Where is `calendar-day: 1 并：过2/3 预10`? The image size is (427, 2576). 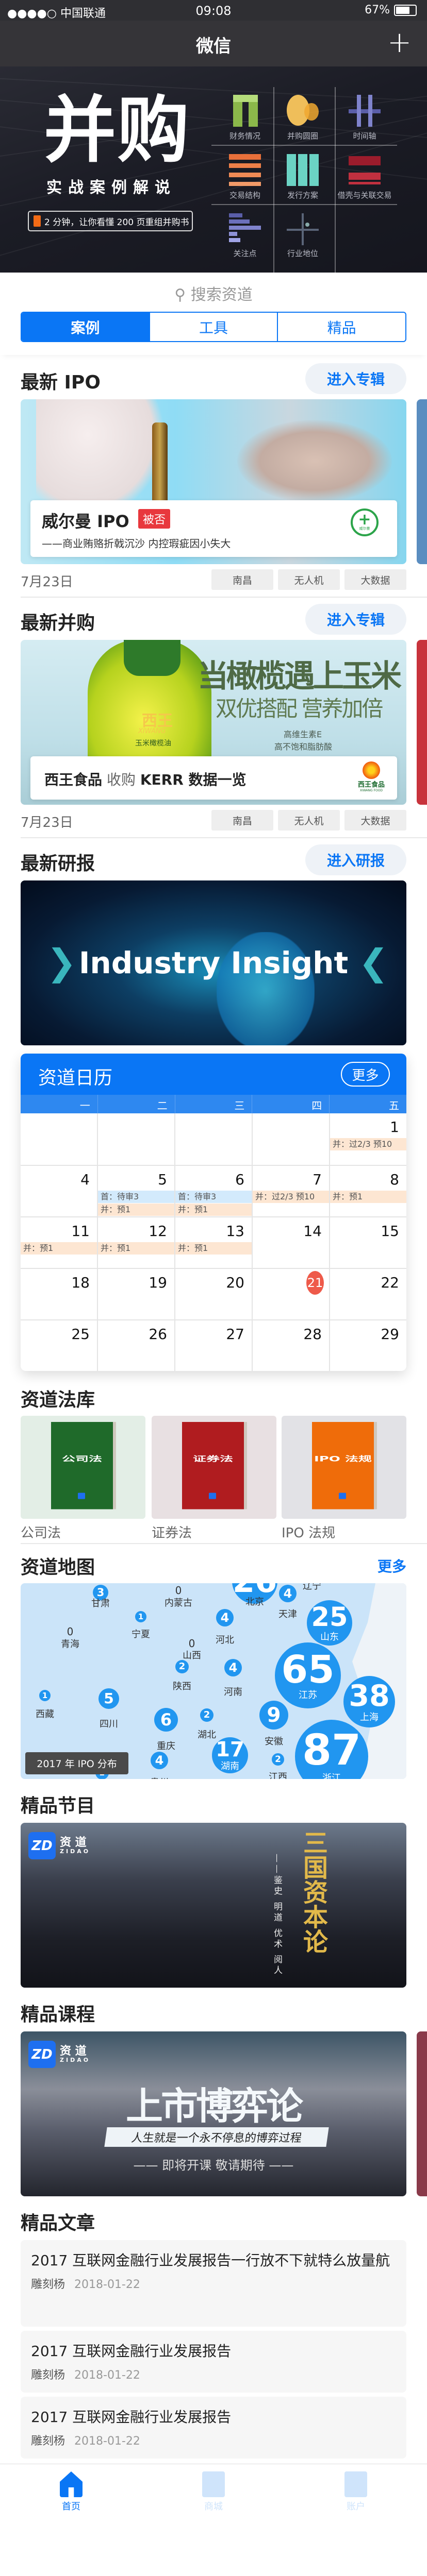 calendar-day: 1 并：过2/3 预10 is located at coordinates (367, 1139).